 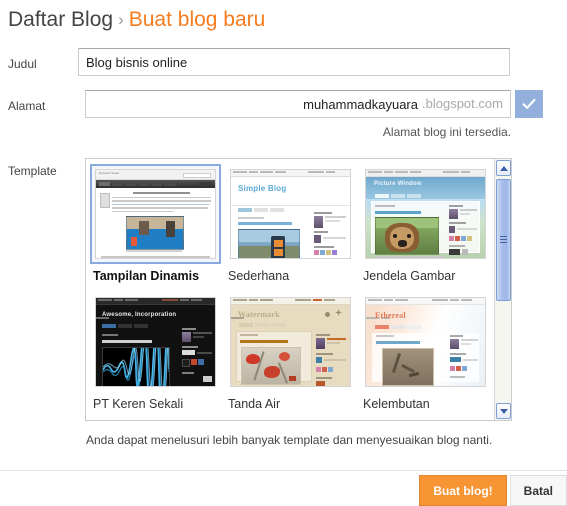 I want to click on template-option-label: Kelembutan, so click(x=396, y=404).